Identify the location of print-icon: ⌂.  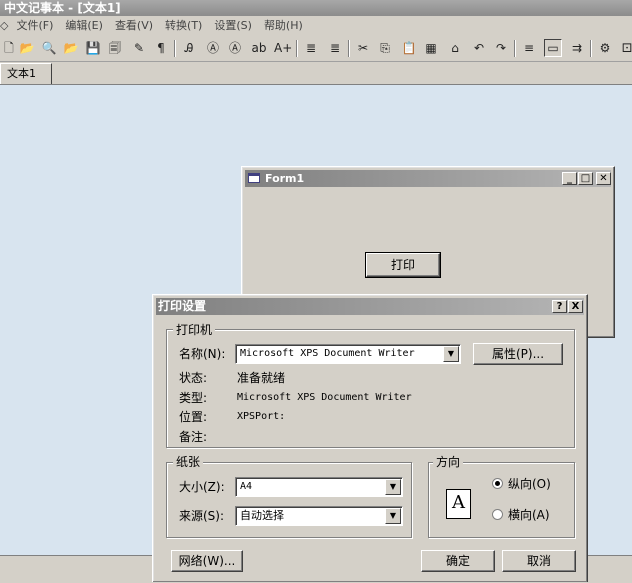
(455, 48).